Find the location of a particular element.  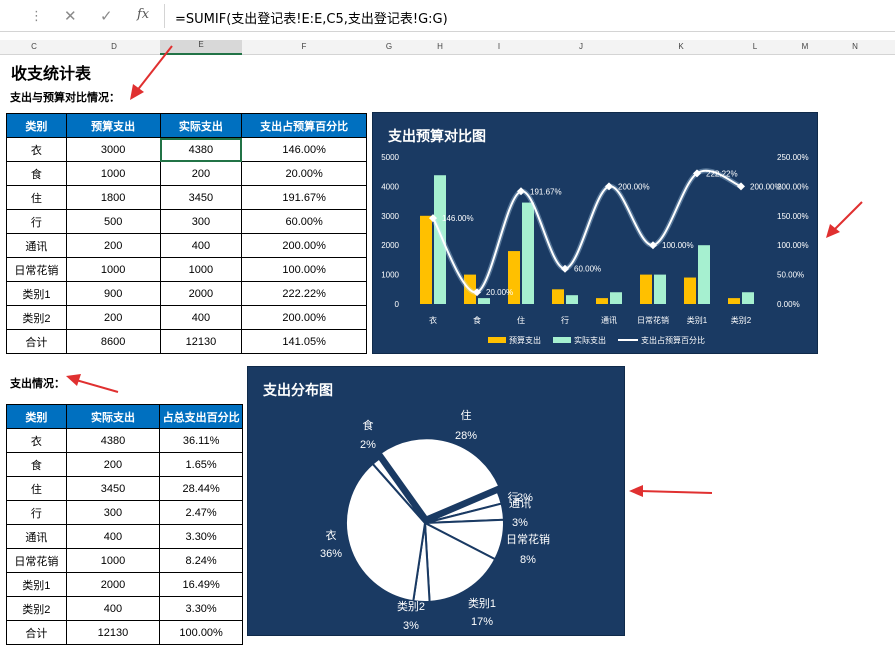

table-row: 通讯 400 3.30% is located at coordinates (124, 536).